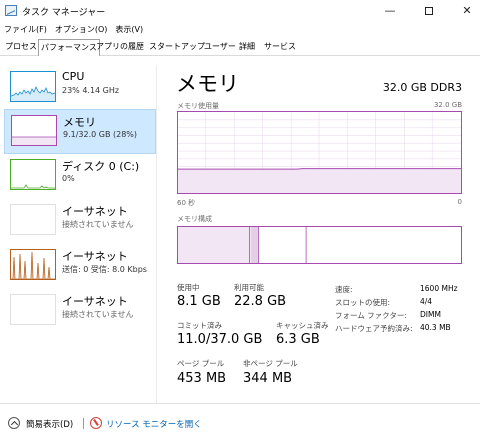 The image size is (480, 441). I want to click on window-title: タスク マネージャー, so click(64, 13).